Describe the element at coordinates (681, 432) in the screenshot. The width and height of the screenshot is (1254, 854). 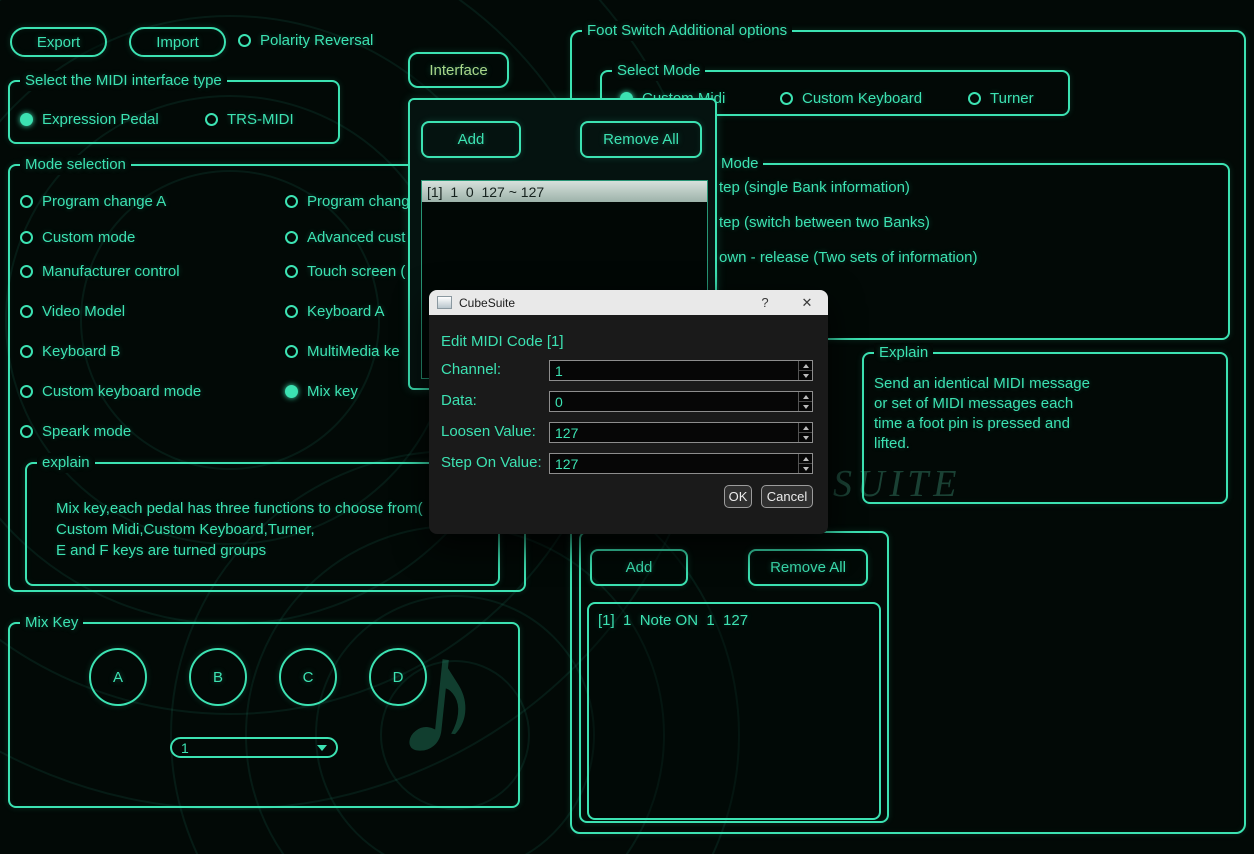
I see `loosen-value-spinbox: 127` at that location.